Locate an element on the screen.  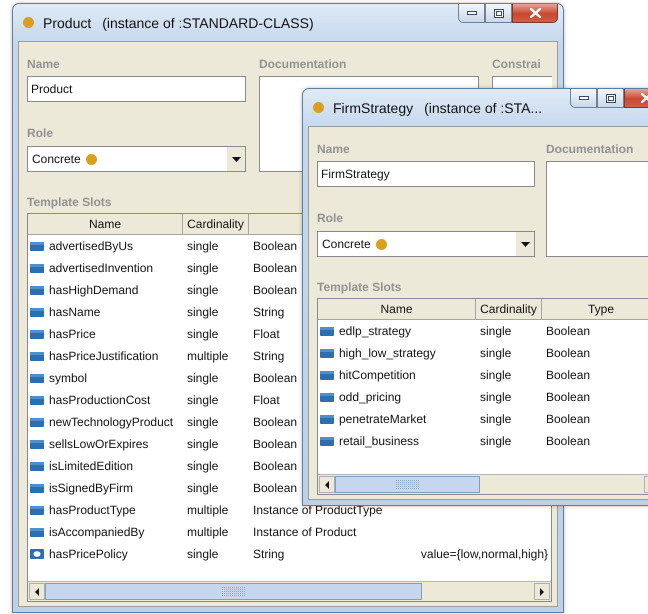
right-arrow-icon is located at coordinates (542, 592).